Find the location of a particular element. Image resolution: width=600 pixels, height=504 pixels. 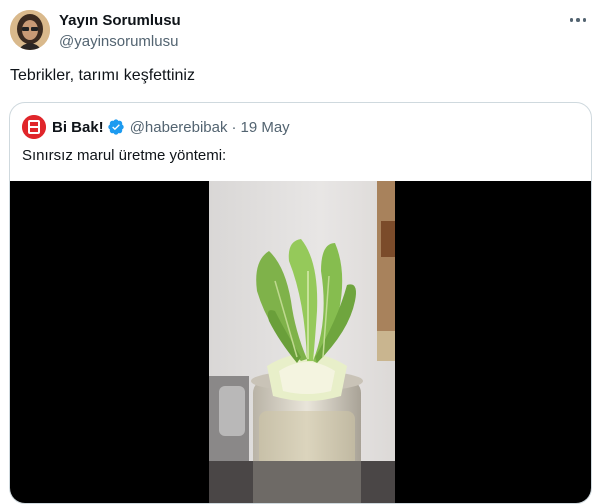

quoted-tweet-date: 19 May is located at coordinates (264, 127).